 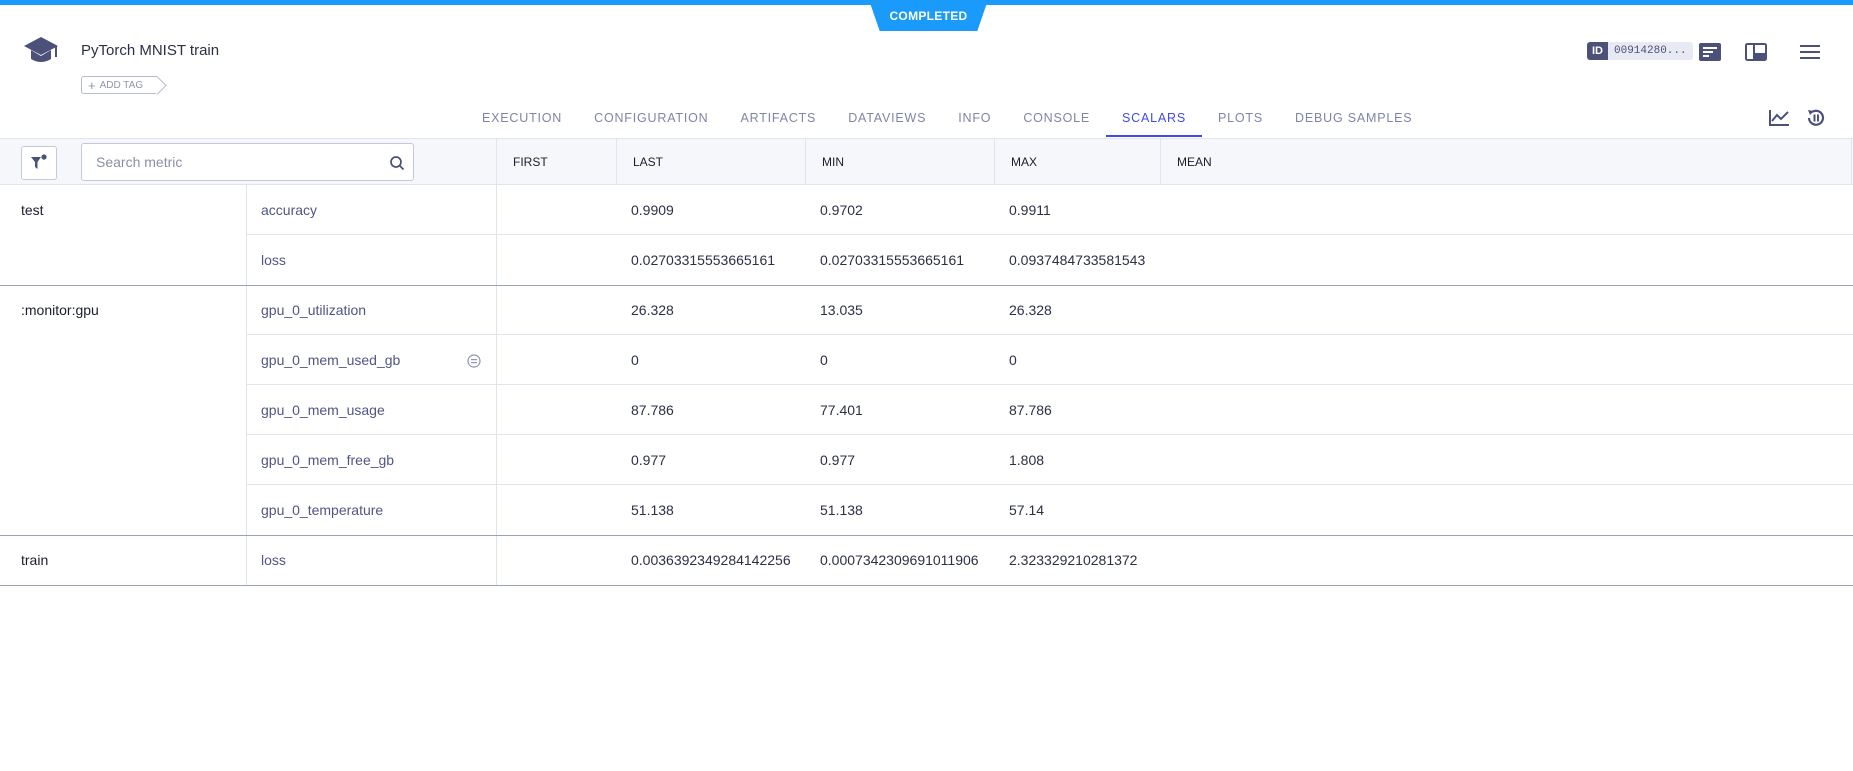 What do you see at coordinates (313, 310) in the screenshot?
I see `metric-name: gpu_0_utilization` at bounding box center [313, 310].